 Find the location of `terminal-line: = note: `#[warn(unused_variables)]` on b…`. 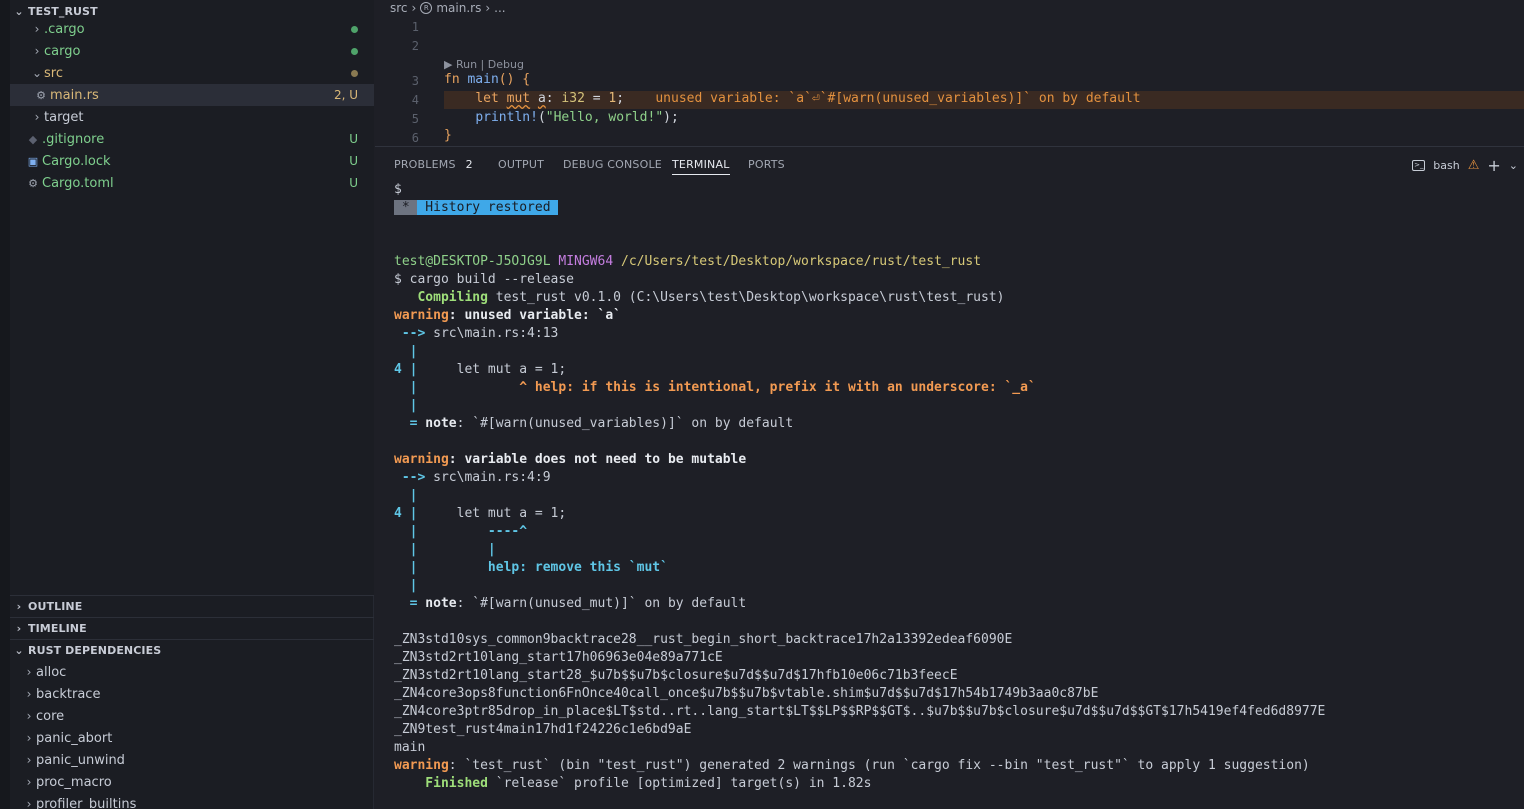

terminal-line: = note: `#[warn(unused_variables)]` on b… is located at coordinates (594, 423).